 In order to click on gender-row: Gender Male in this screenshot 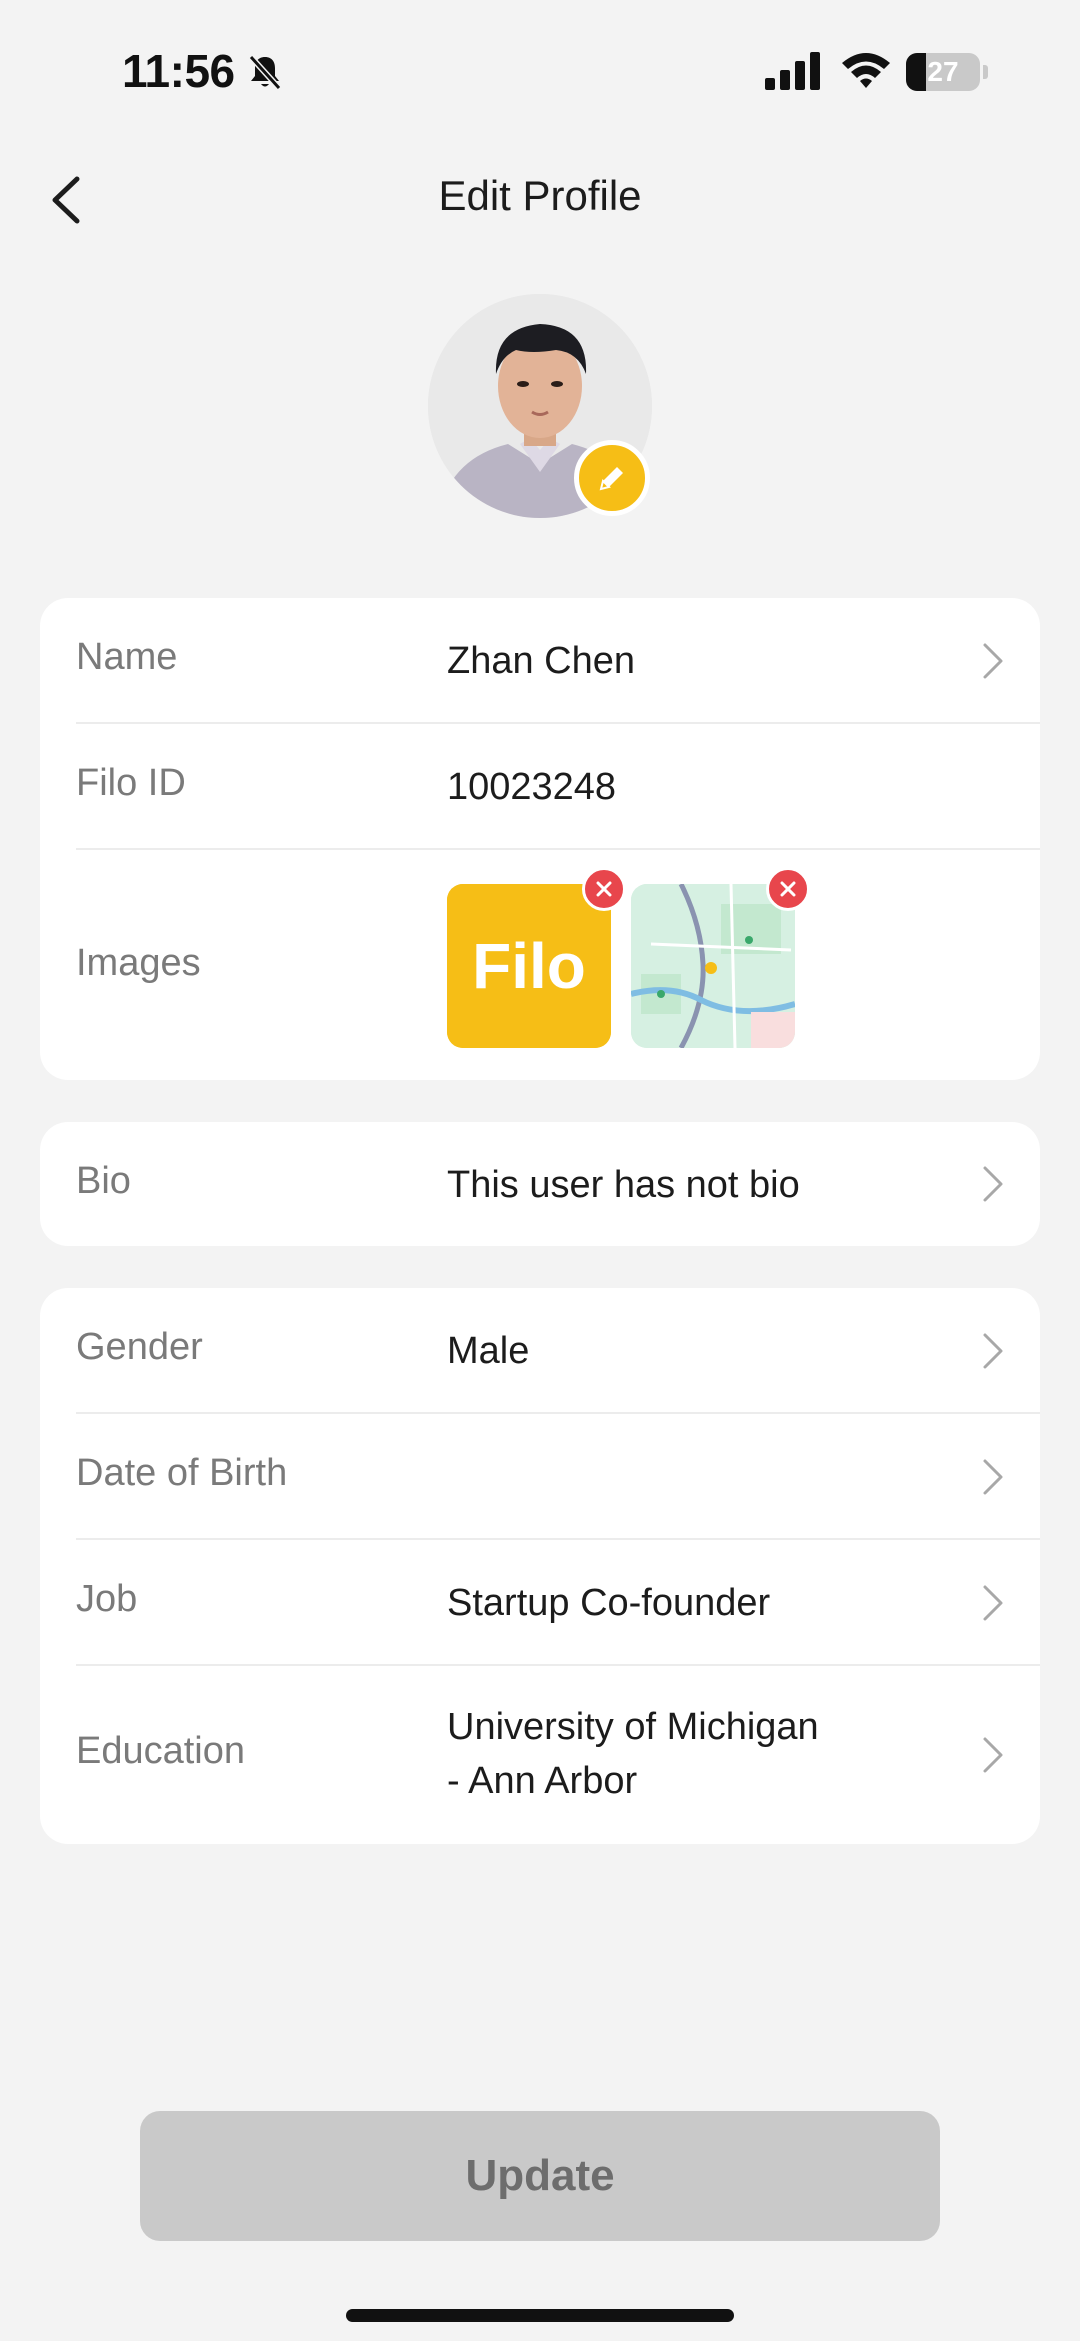, I will do `click(540, 1351)`.